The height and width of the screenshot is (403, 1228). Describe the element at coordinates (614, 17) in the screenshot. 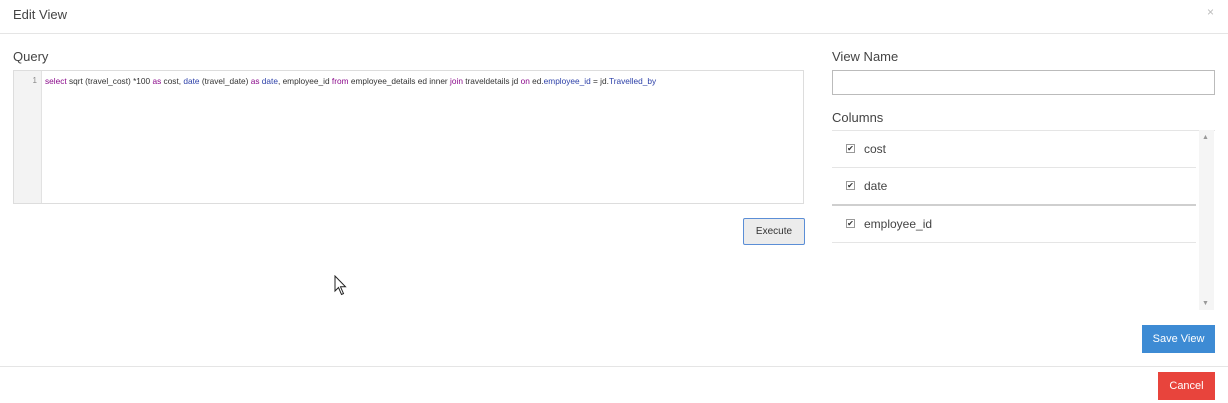

I see `dialog-header: Edit View ×` at that location.